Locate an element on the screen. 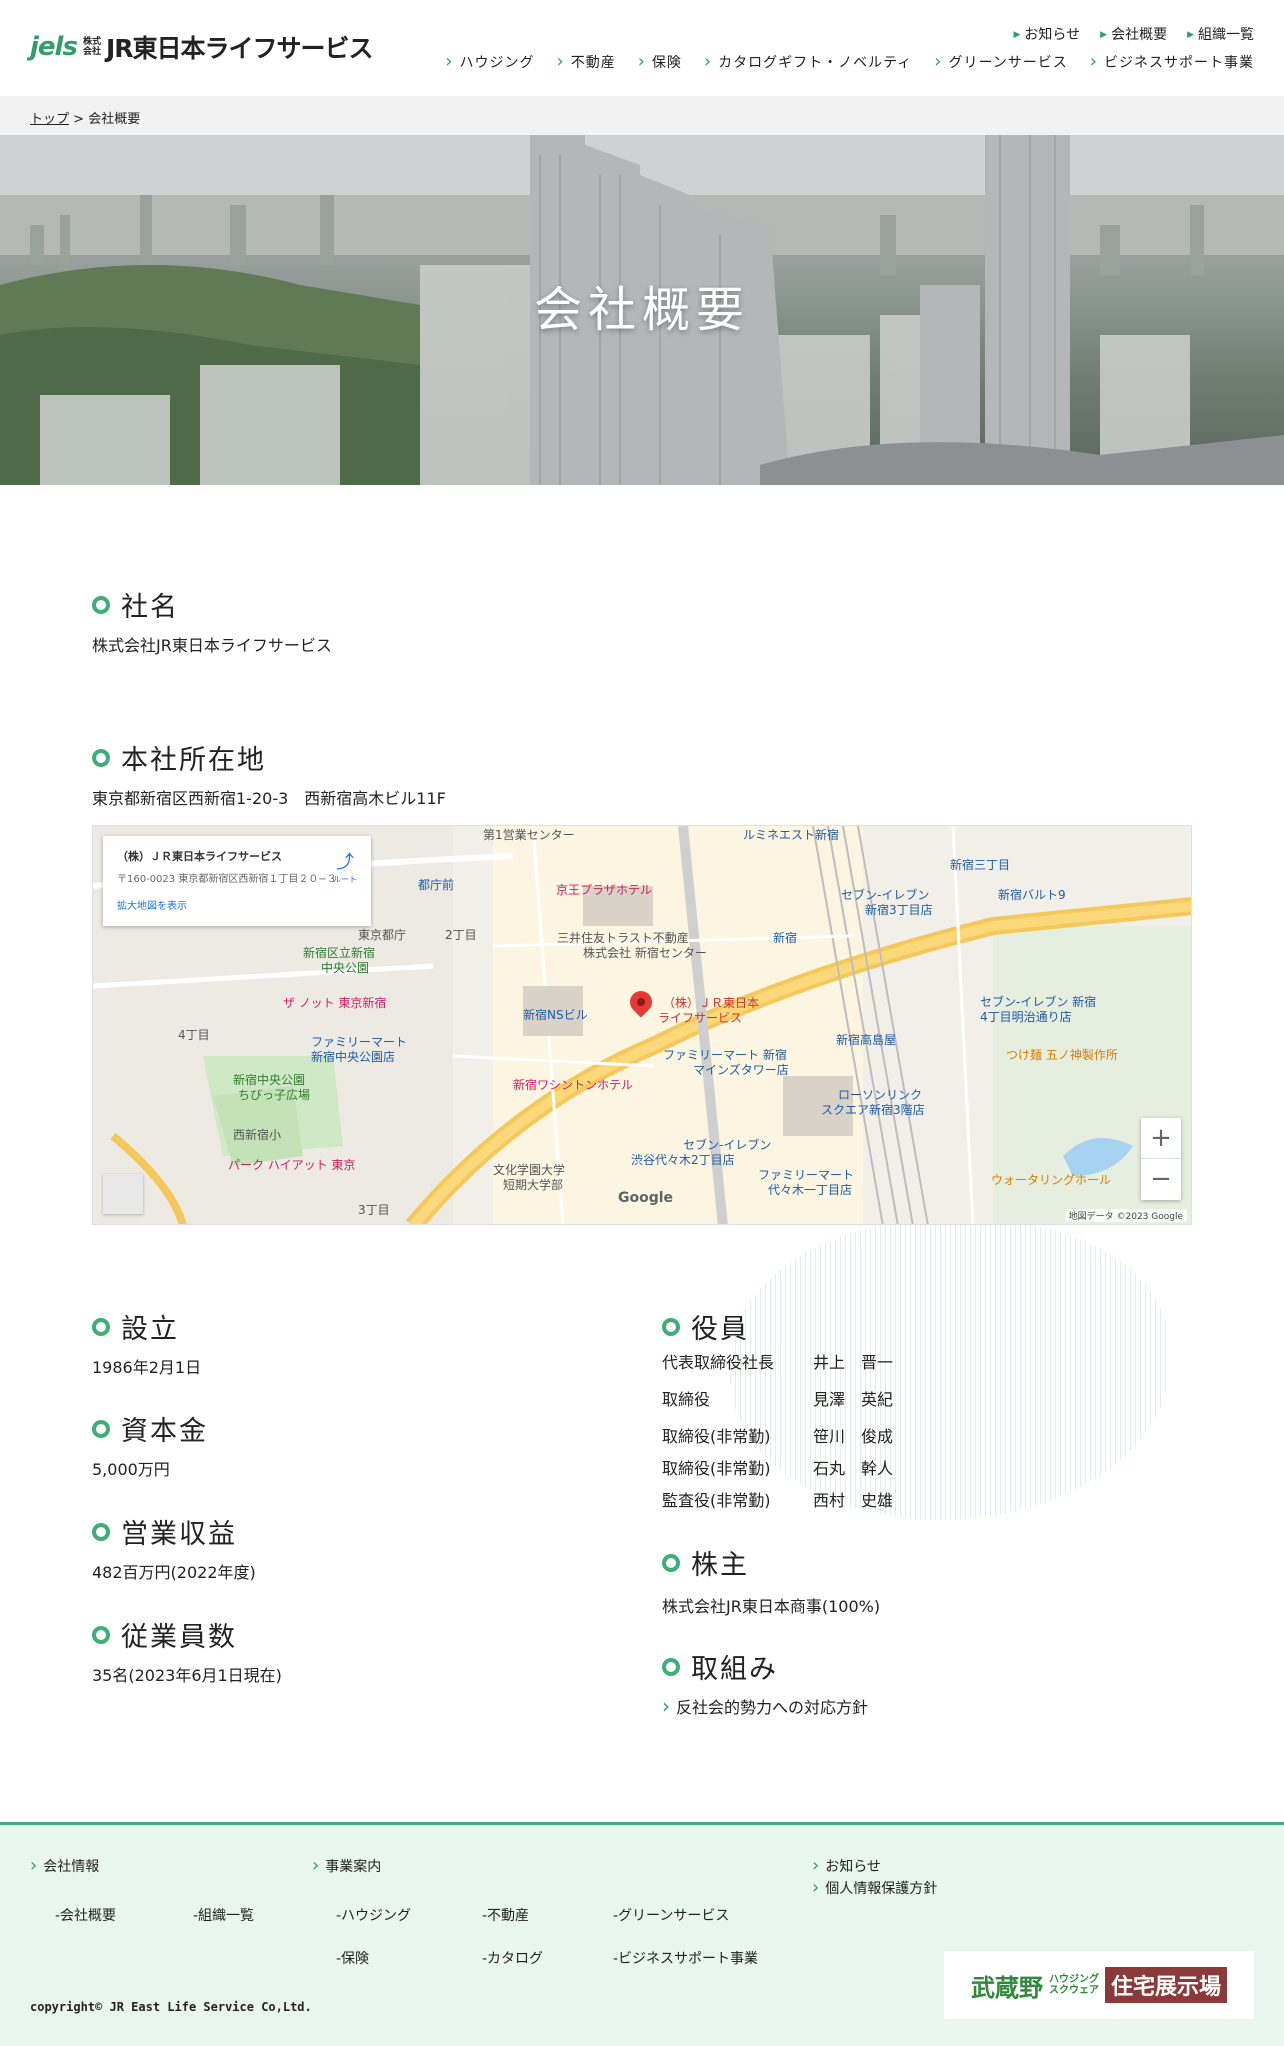  footer-link-company-profile: -会社概要 is located at coordinates (85, 1915).